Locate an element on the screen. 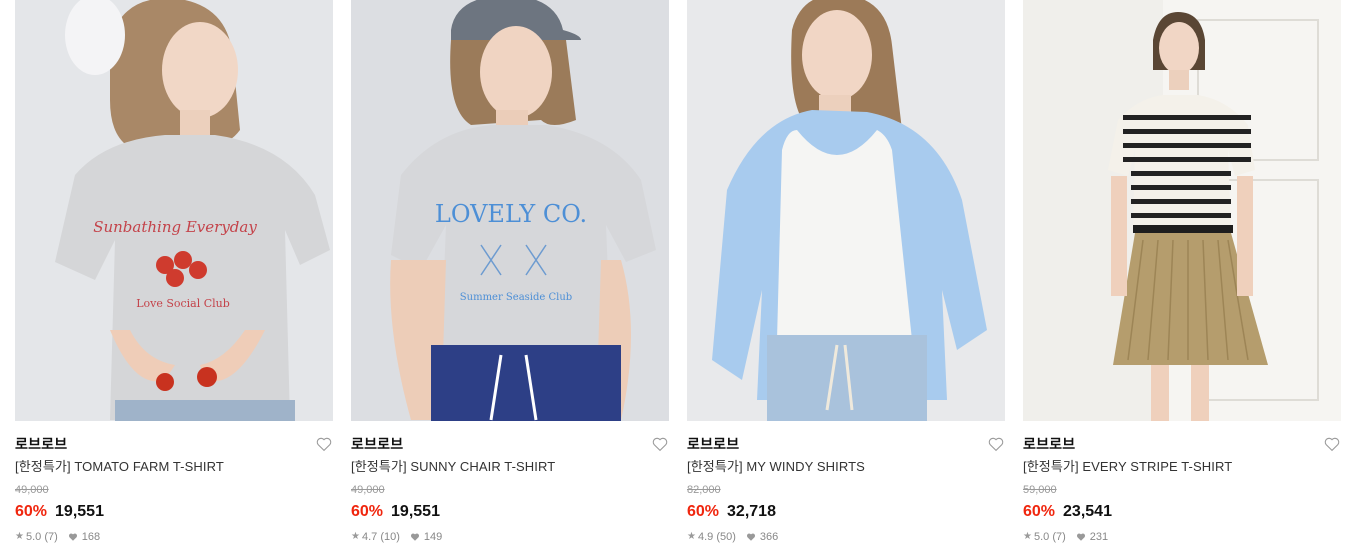 This screenshot has height=545, width=1348. product-meta: ★ 5.0 (7) 231 is located at coordinates (1182, 537).